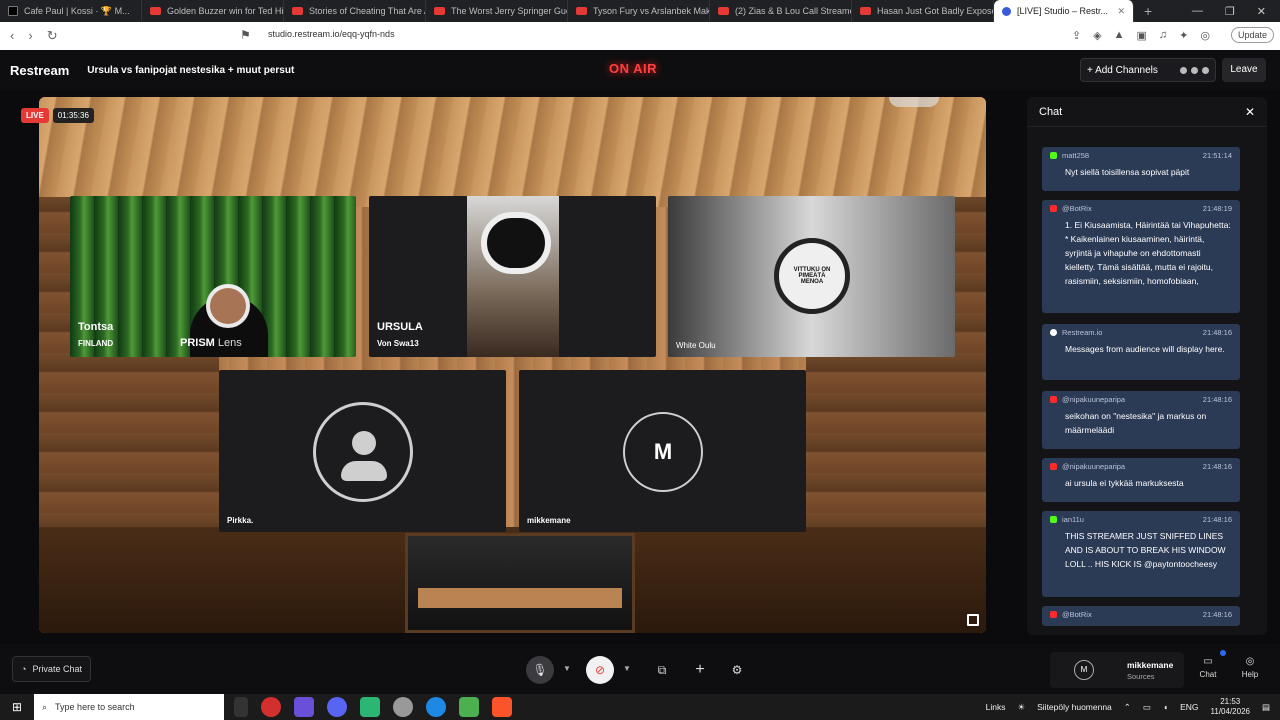 This screenshot has height=720, width=1280. What do you see at coordinates (1076, 35) in the screenshot?
I see `share-icon: ⇪` at bounding box center [1076, 35].